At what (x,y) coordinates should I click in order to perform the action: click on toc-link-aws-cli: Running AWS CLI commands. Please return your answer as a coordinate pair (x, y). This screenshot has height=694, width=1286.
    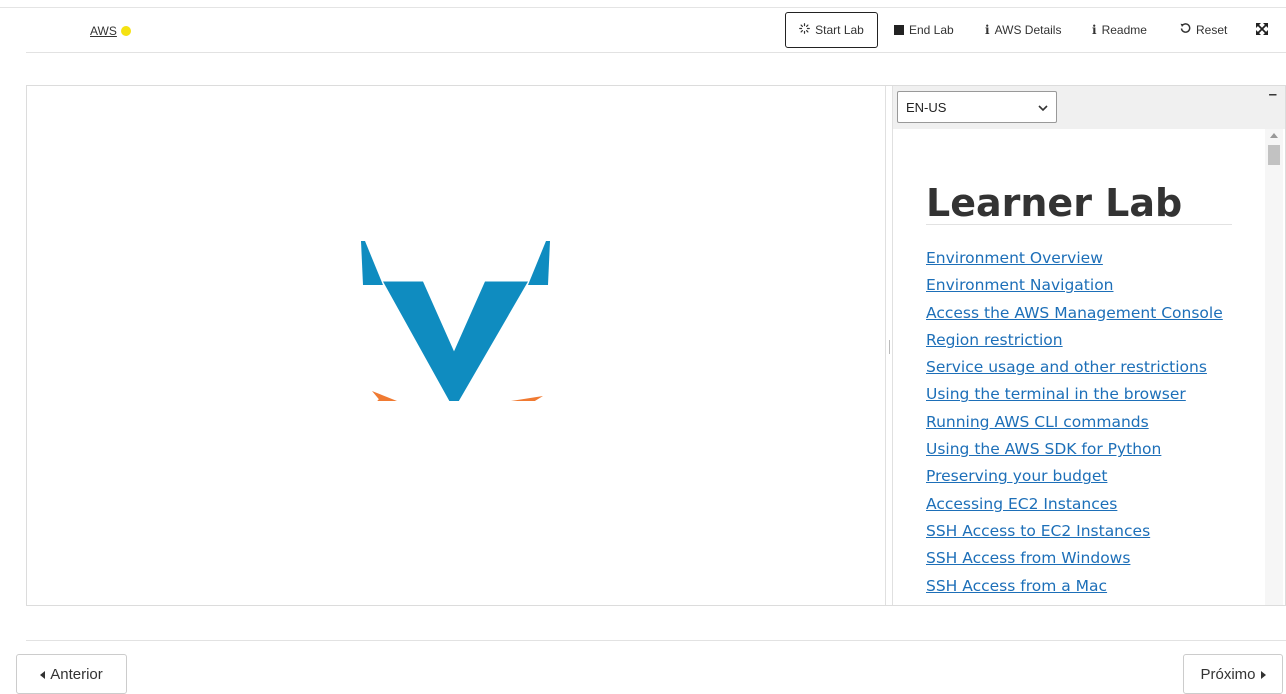
    Looking at the image, I should click on (1037, 422).